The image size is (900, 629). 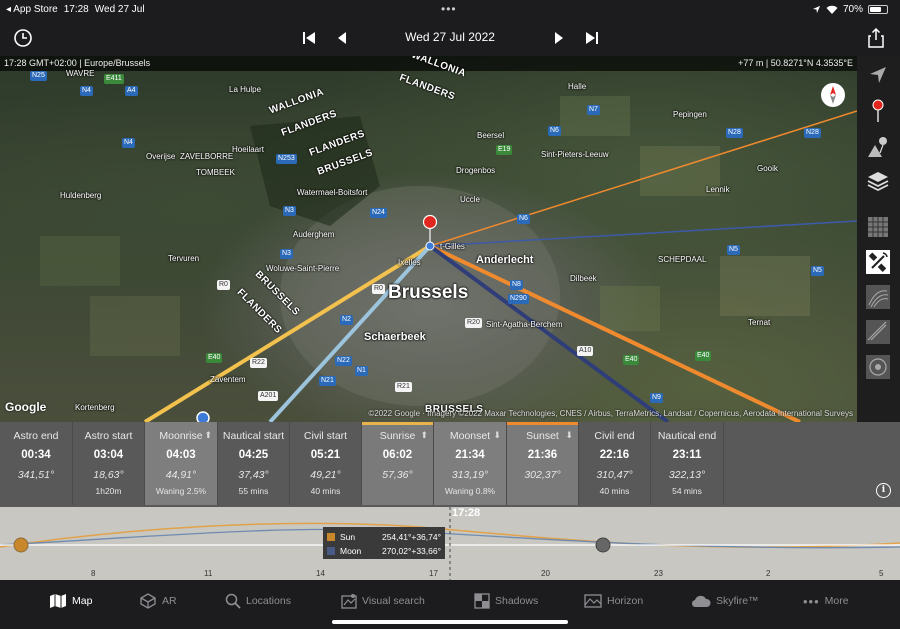 I want to click on map-label-town: Sint-Pieters-Leeuw, so click(x=575, y=154).